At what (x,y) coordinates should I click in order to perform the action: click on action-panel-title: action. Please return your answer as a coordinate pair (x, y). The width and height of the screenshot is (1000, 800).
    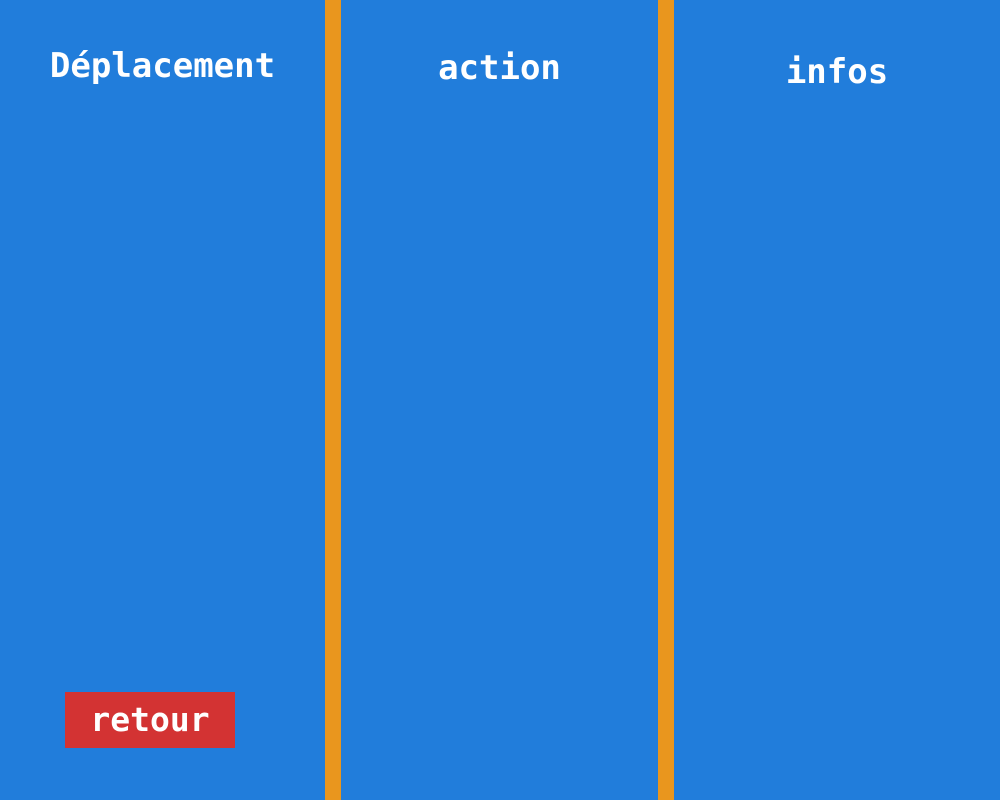
    Looking at the image, I should click on (499, 68).